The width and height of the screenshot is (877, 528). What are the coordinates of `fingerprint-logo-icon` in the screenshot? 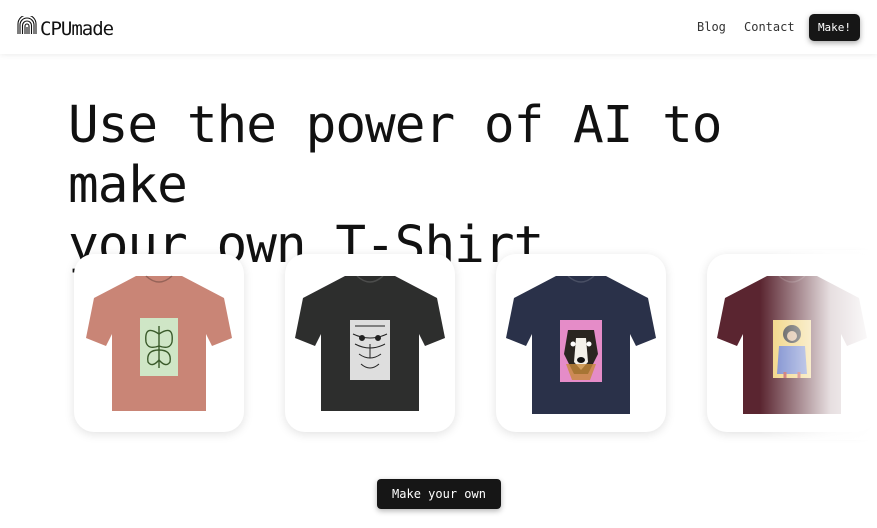 It's located at (27, 28).